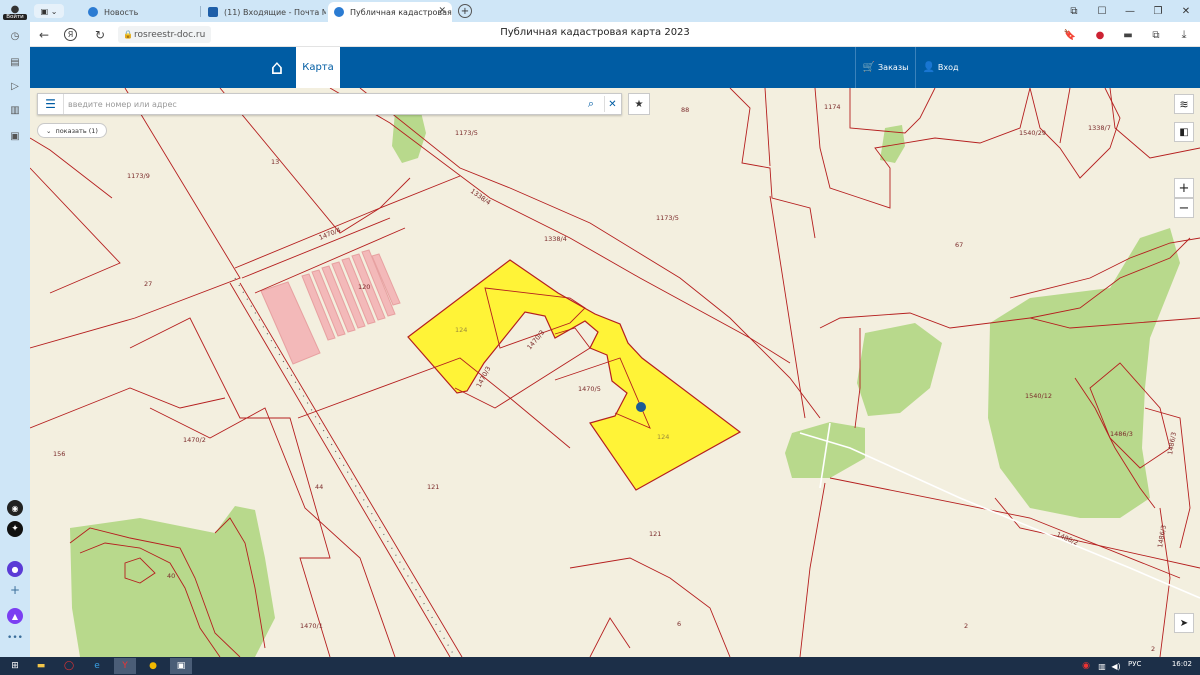 The image size is (1200, 675). What do you see at coordinates (125, 666) in the screenshot?
I see `yandex-browser-icon: Y` at bounding box center [125, 666].